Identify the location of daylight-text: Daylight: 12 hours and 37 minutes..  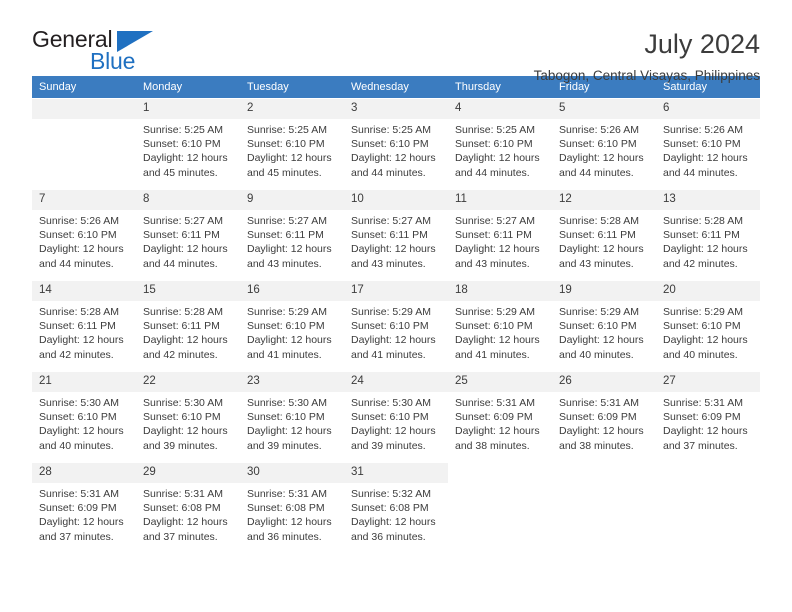
(185, 529).